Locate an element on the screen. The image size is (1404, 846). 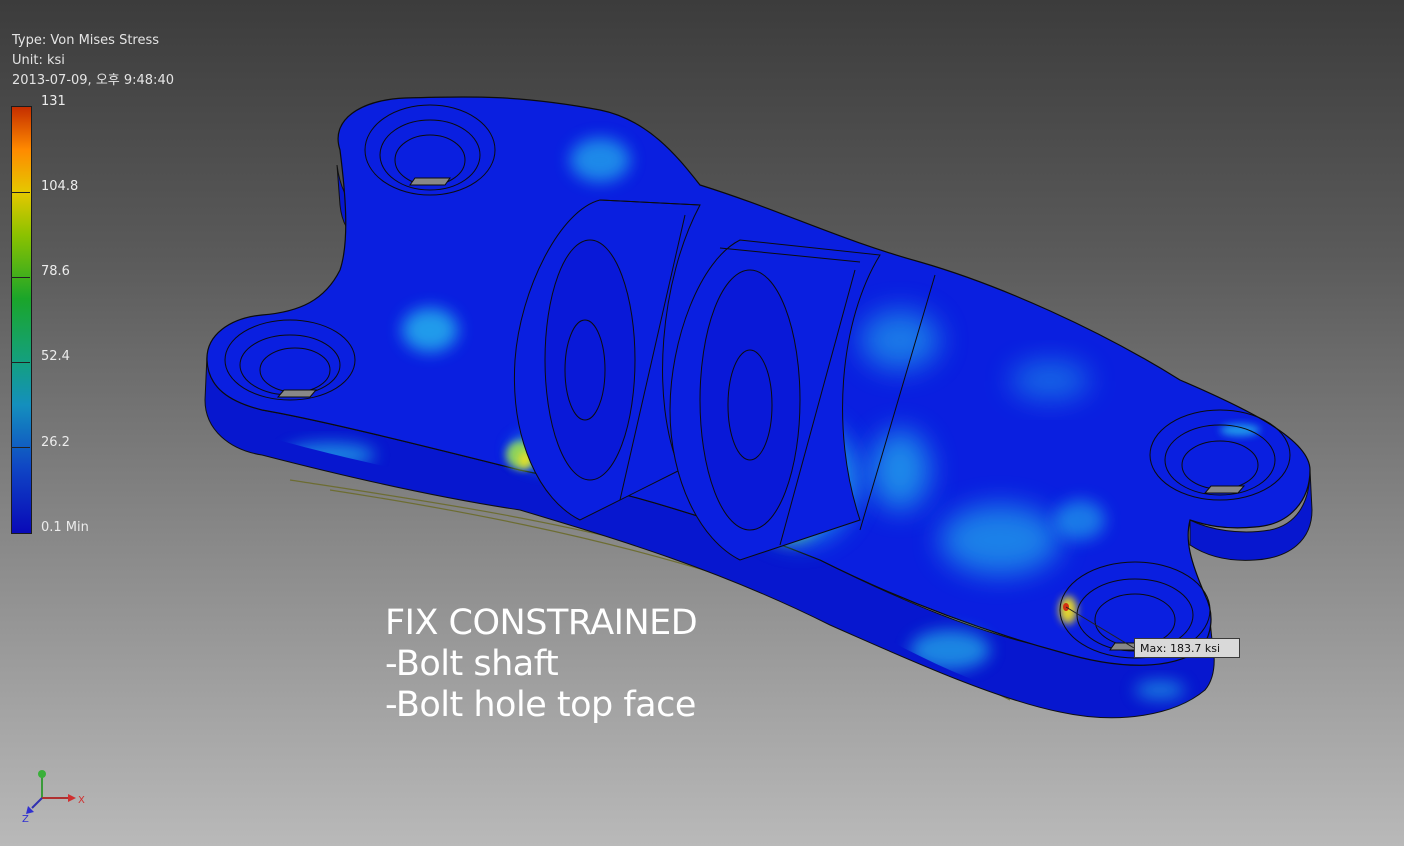
annotation-line: FIX CONSTRAINED is located at coordinates (541, 623).